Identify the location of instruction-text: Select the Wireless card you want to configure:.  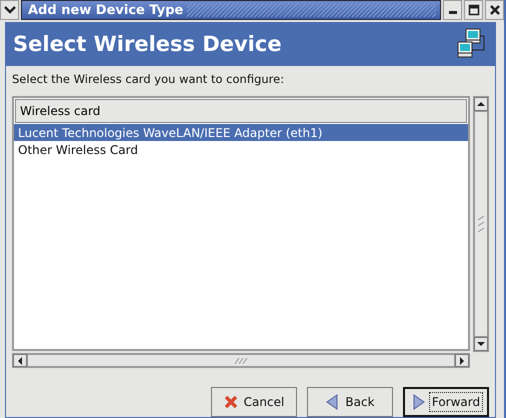
(149, 80).